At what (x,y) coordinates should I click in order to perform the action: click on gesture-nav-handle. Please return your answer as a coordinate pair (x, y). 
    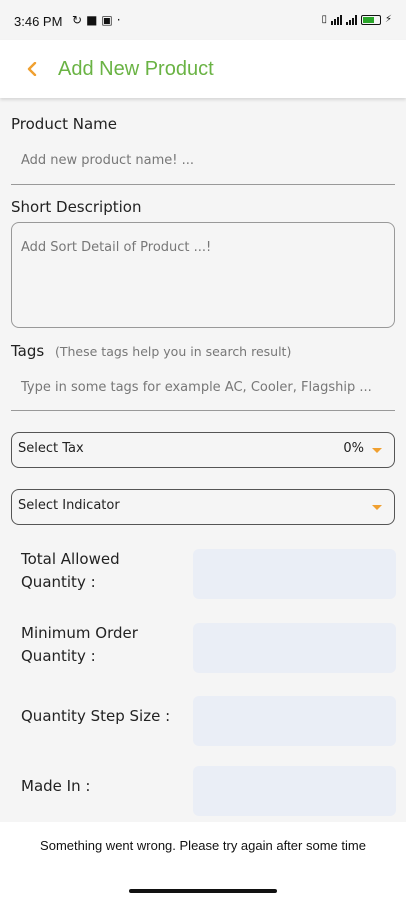
    Looking at the image, I should click on (203, 891).